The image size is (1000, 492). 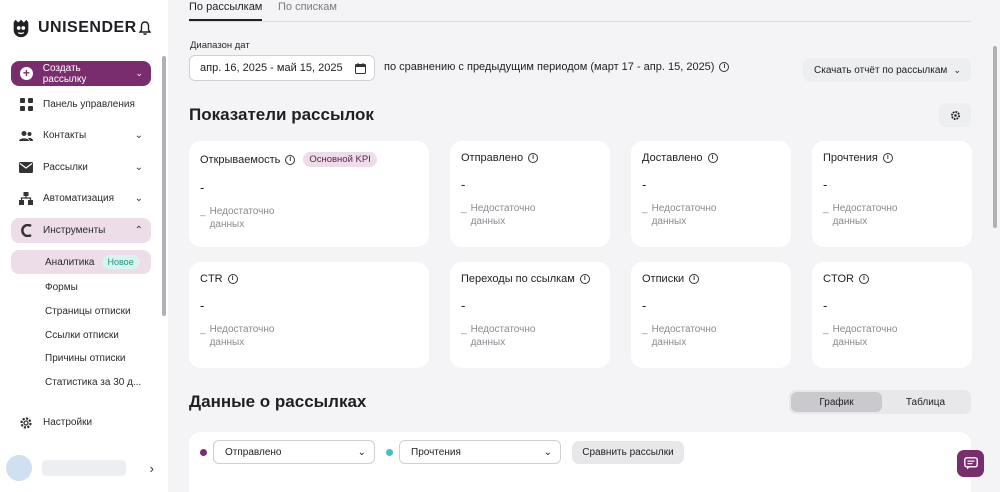 I want to click on logo: UNISENDER, so click(x=73, y=28).